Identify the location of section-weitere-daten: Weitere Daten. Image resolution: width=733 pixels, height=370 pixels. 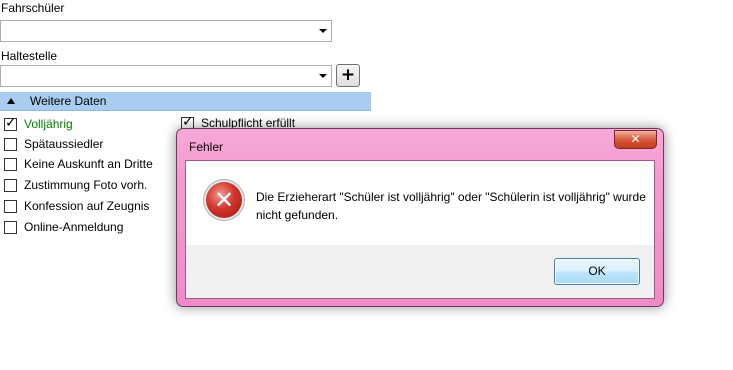
(185, 101).